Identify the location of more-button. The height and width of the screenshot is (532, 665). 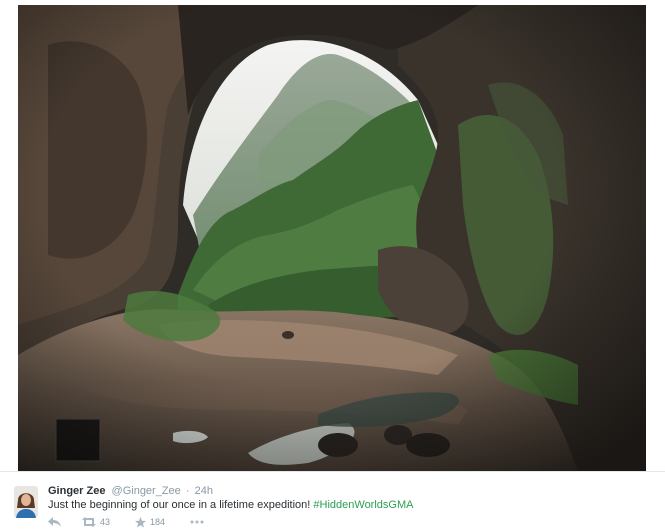
(197, 522).